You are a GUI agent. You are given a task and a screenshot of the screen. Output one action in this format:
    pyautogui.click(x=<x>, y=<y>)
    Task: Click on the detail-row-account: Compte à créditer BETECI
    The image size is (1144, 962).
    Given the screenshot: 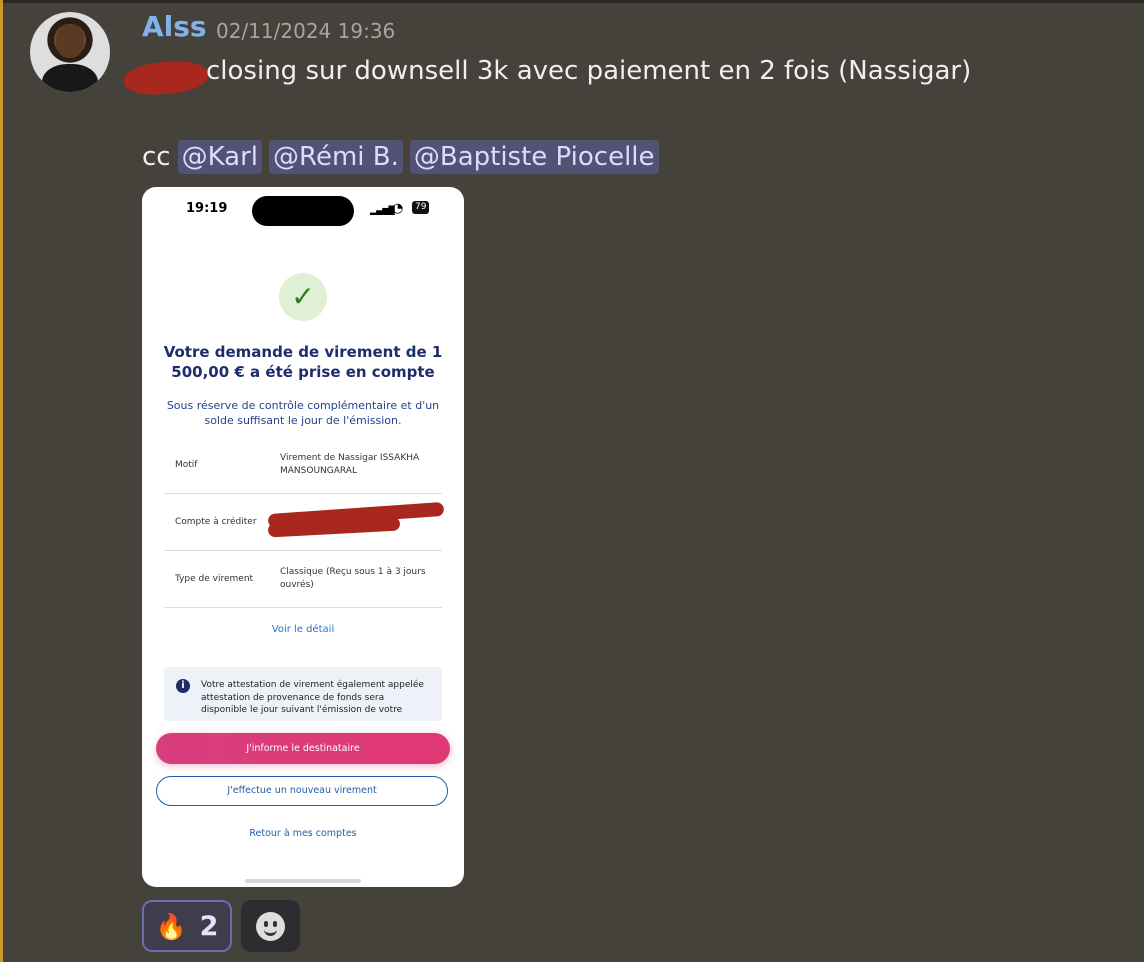 What is the action you would take?
    pyautogui.click(x=304, y=522)
    